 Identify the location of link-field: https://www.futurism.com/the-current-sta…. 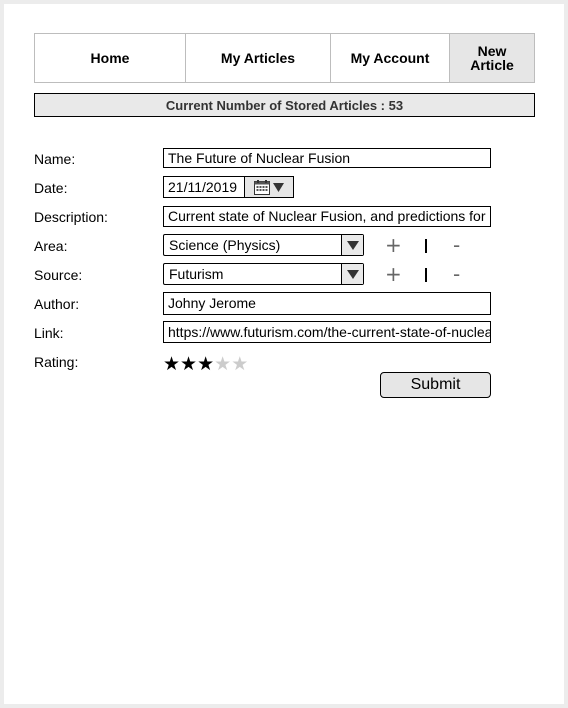
(327, 332).